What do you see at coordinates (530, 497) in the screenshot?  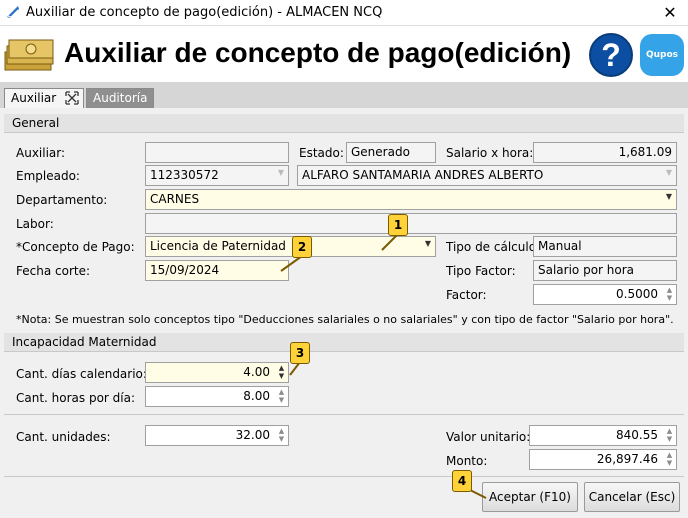 I see `accept-button: Aceptar (F10)` at bounding box center [530, 497].